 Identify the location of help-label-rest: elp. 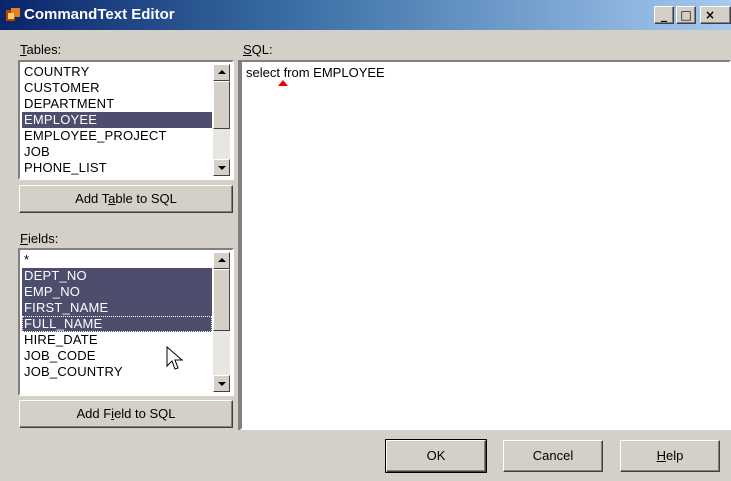
(675, 455).